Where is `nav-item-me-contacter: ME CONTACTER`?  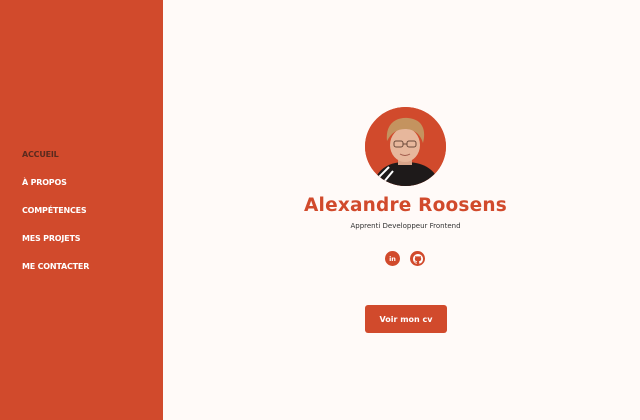
nav-item-me-contacter: ME CONTACTER is located at coordinates (55, 276).